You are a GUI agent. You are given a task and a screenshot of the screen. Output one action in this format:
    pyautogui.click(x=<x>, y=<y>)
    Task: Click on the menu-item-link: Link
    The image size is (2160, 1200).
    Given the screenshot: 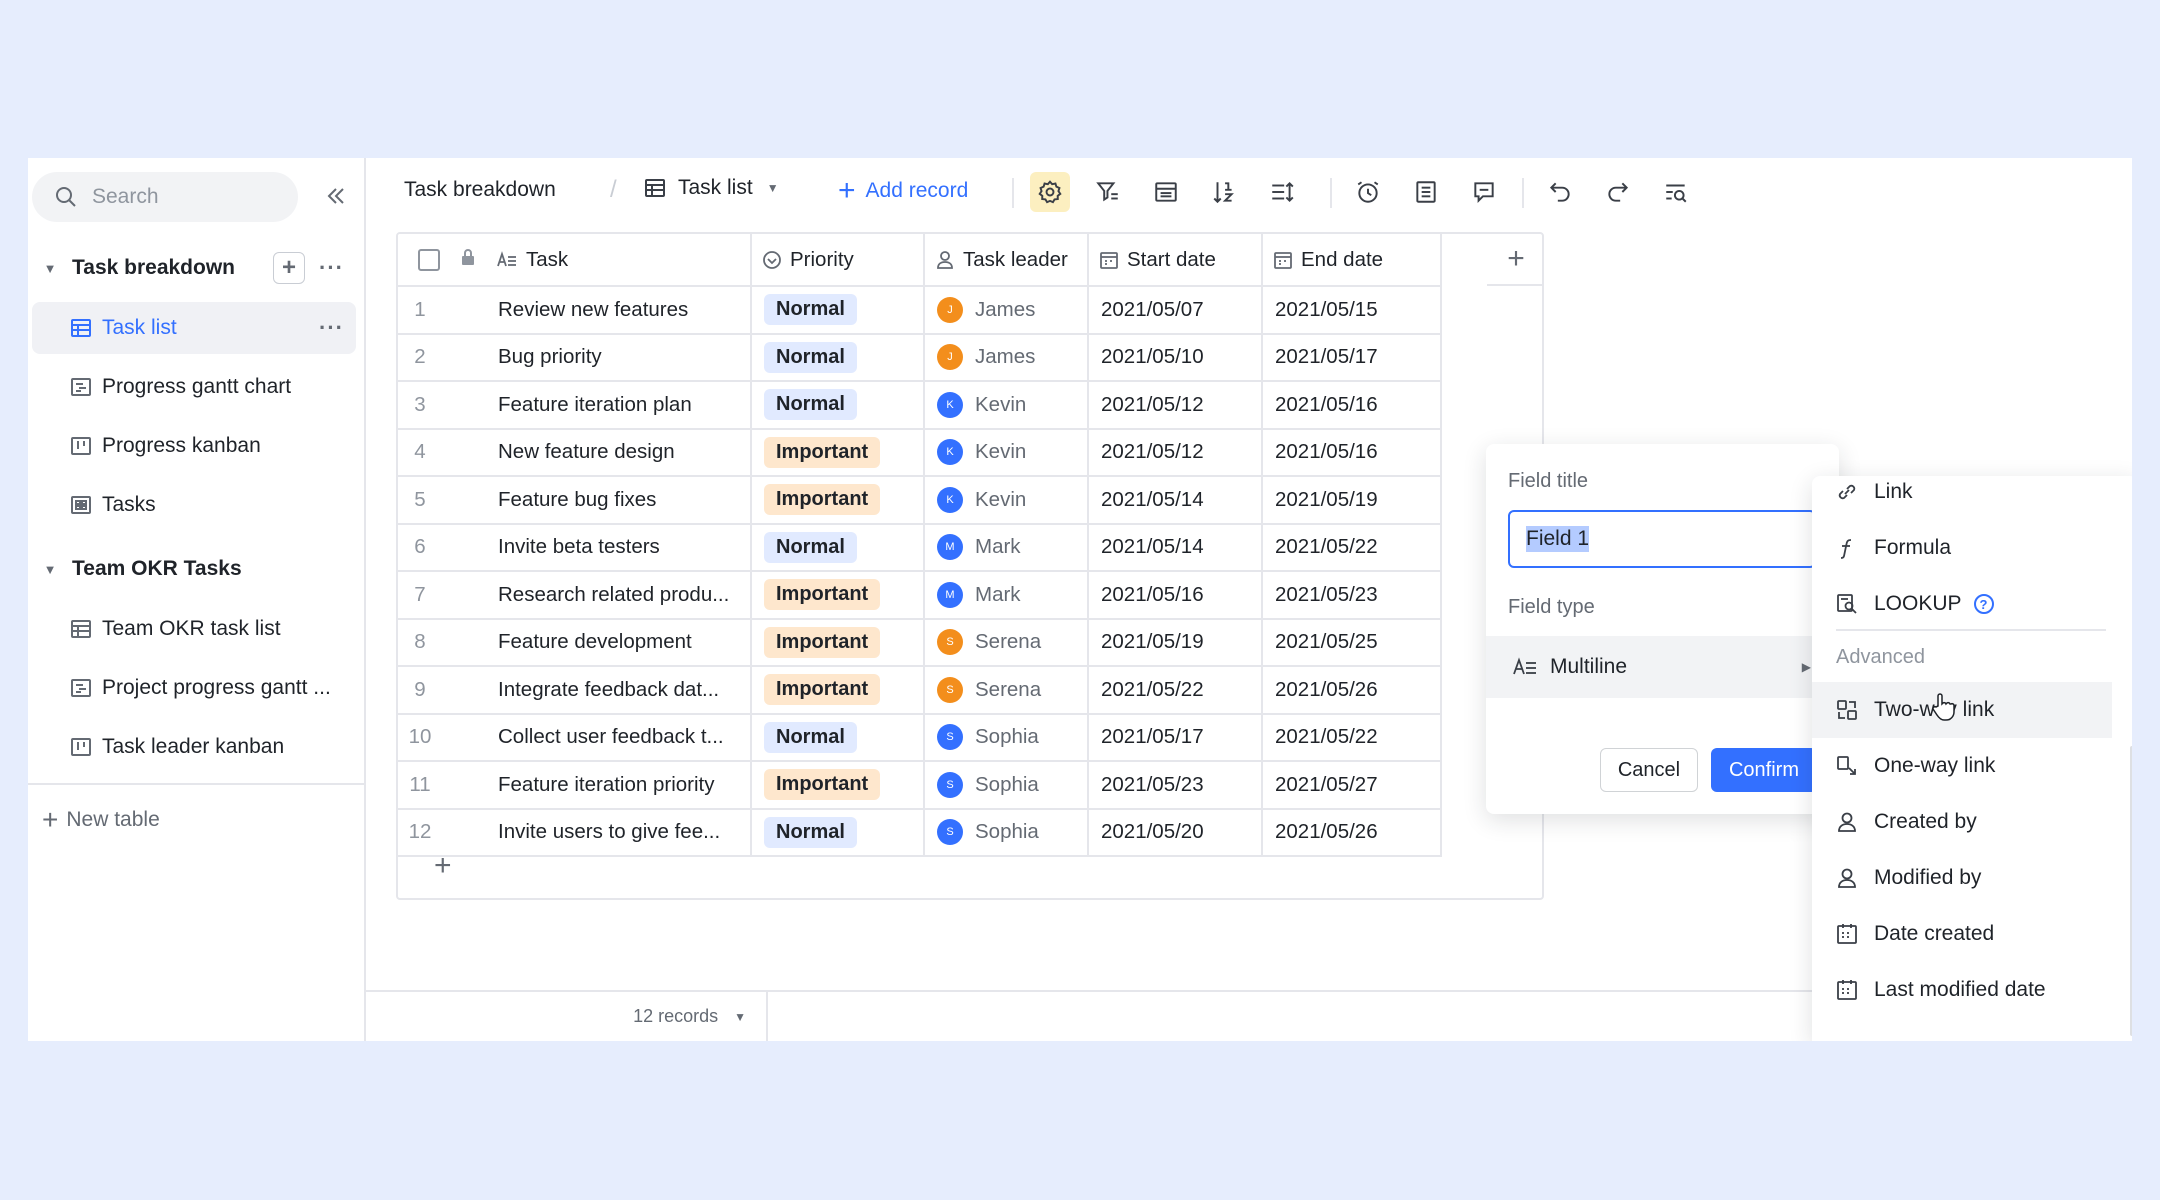 What is the action you would take?
    pyautogui.click(x=1972, y=498)
    